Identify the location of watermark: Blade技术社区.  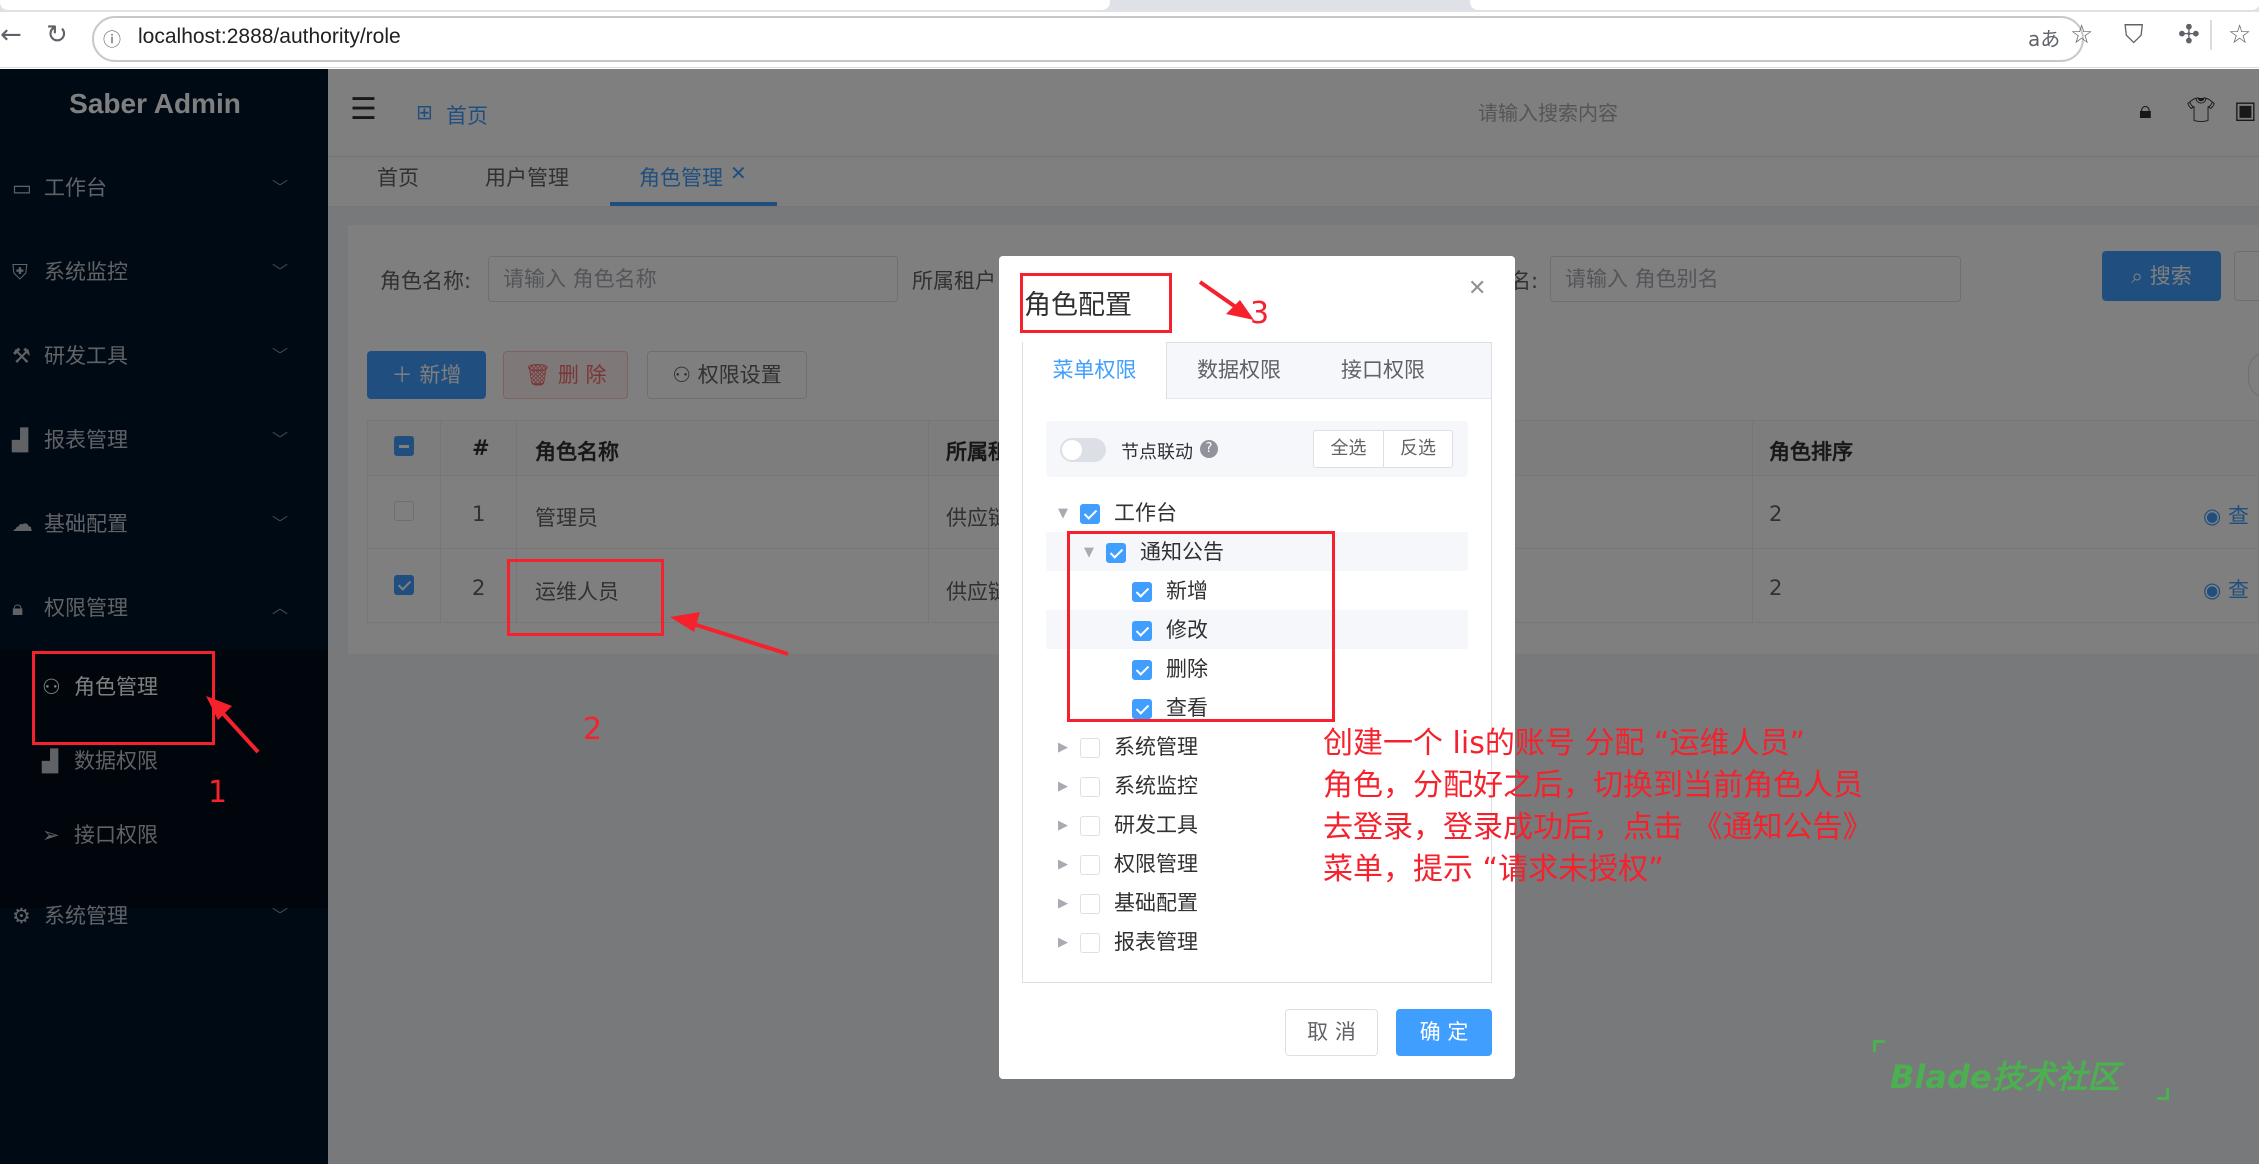
(2005, 1077).